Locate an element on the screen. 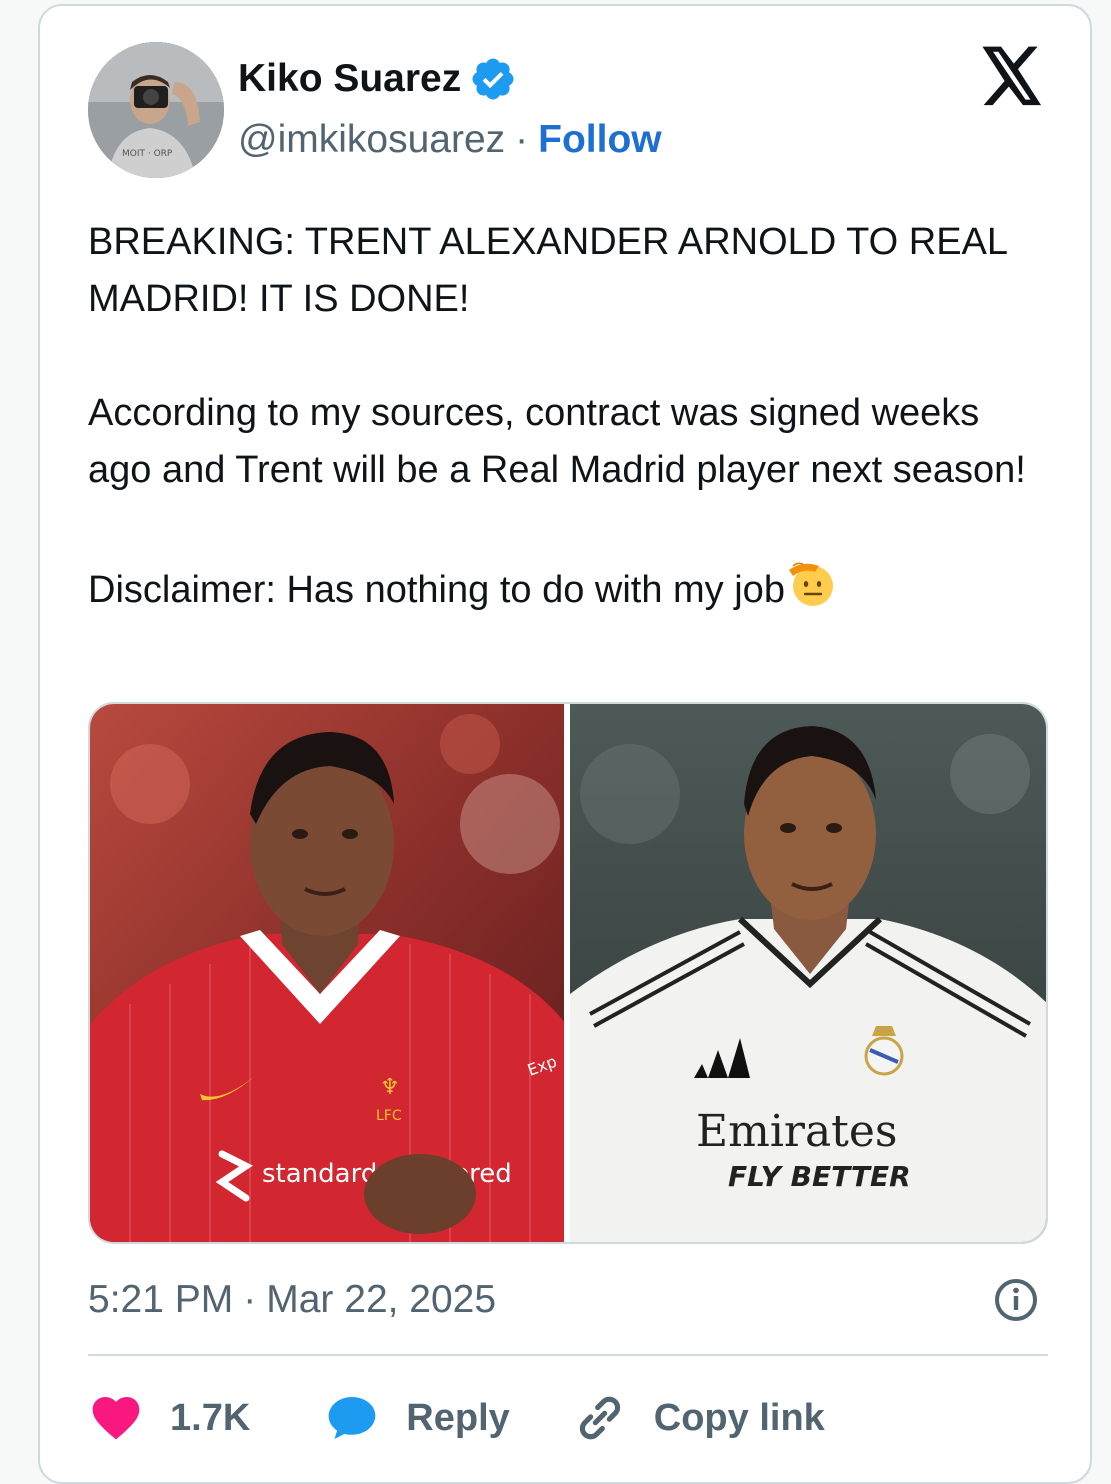 This screenshot has height=1484, width=1111. link-icon is located at coordinates (599, 1418).